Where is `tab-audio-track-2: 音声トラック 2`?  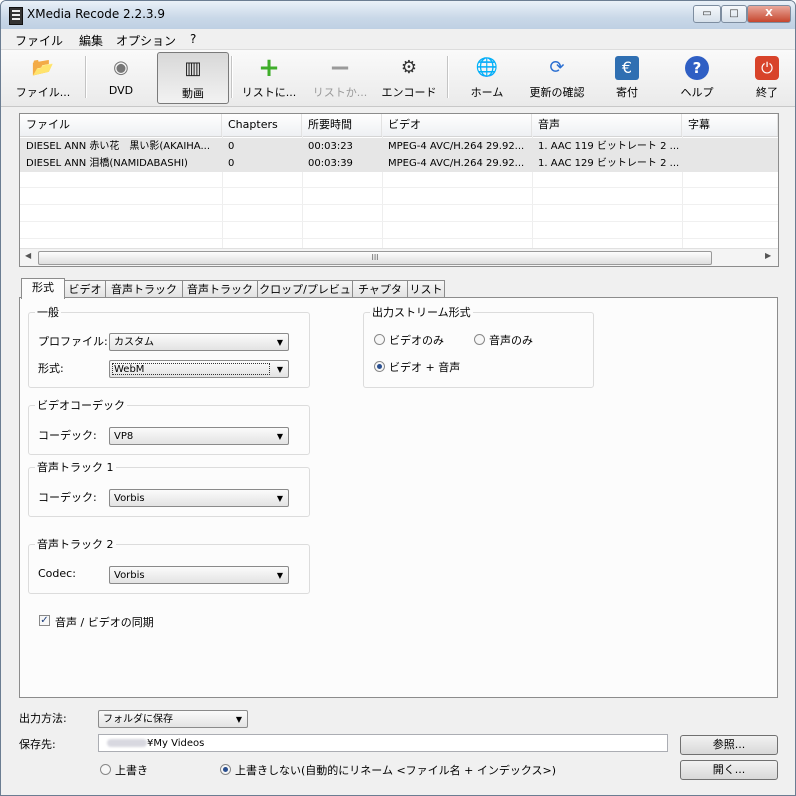 tab-audio-track-2: 音声トラック 2 is located at coordinates (220, 296).